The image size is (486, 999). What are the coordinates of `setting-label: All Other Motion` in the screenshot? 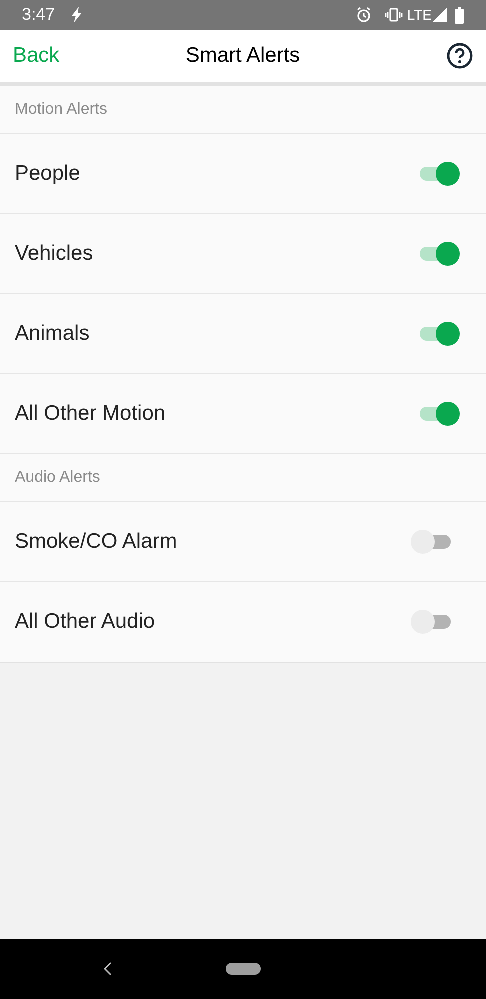 It's located at (91, 413).